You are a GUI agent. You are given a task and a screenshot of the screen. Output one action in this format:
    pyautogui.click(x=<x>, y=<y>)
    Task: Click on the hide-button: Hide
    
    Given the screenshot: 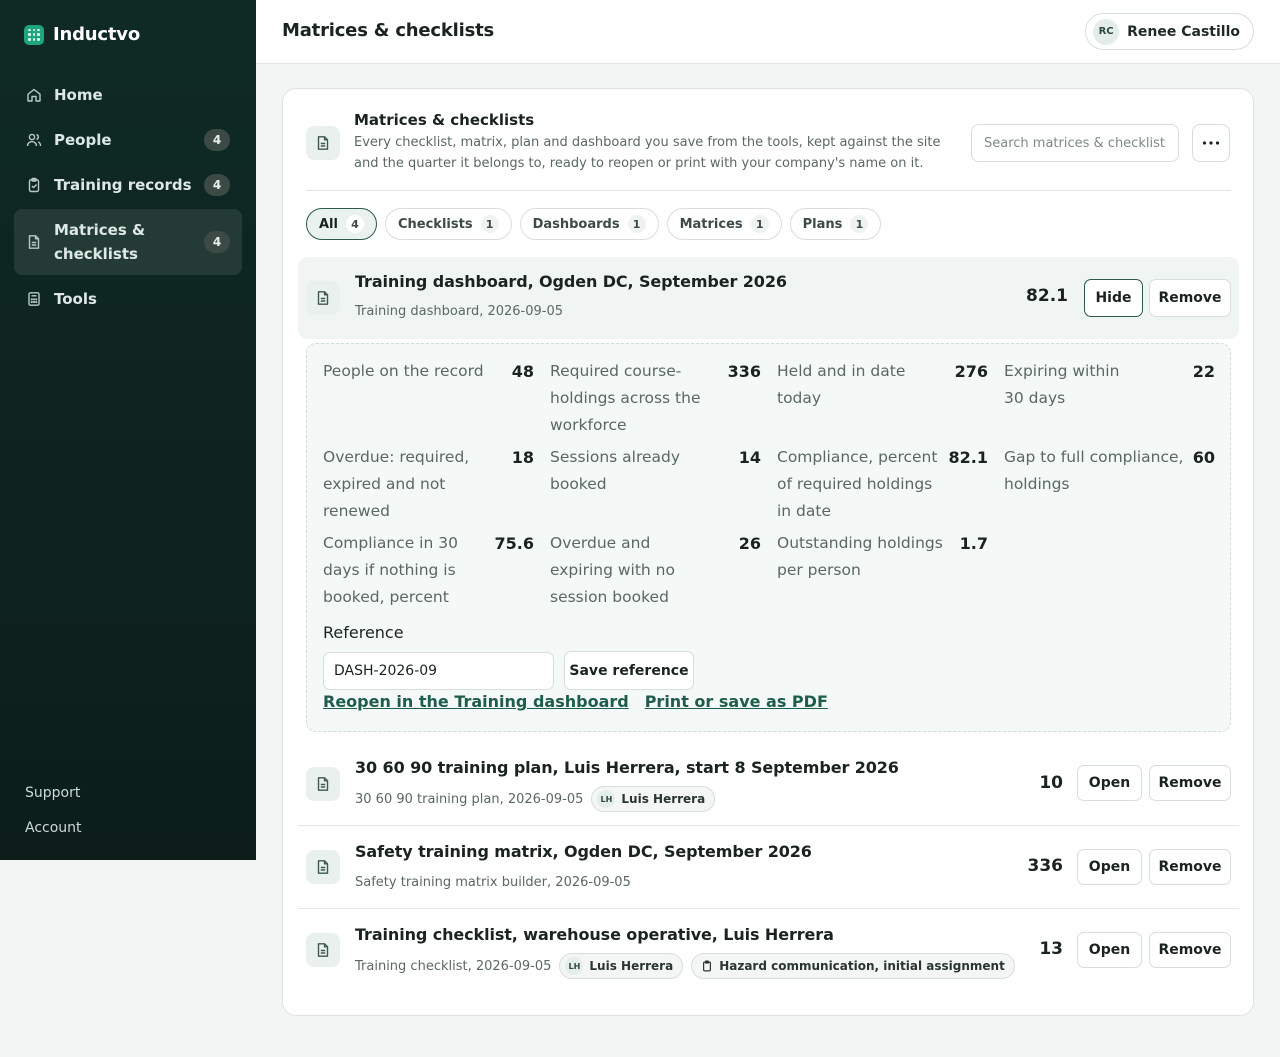 What is the action you would take?
    pyautogui.click(x=1113, y=298)
    